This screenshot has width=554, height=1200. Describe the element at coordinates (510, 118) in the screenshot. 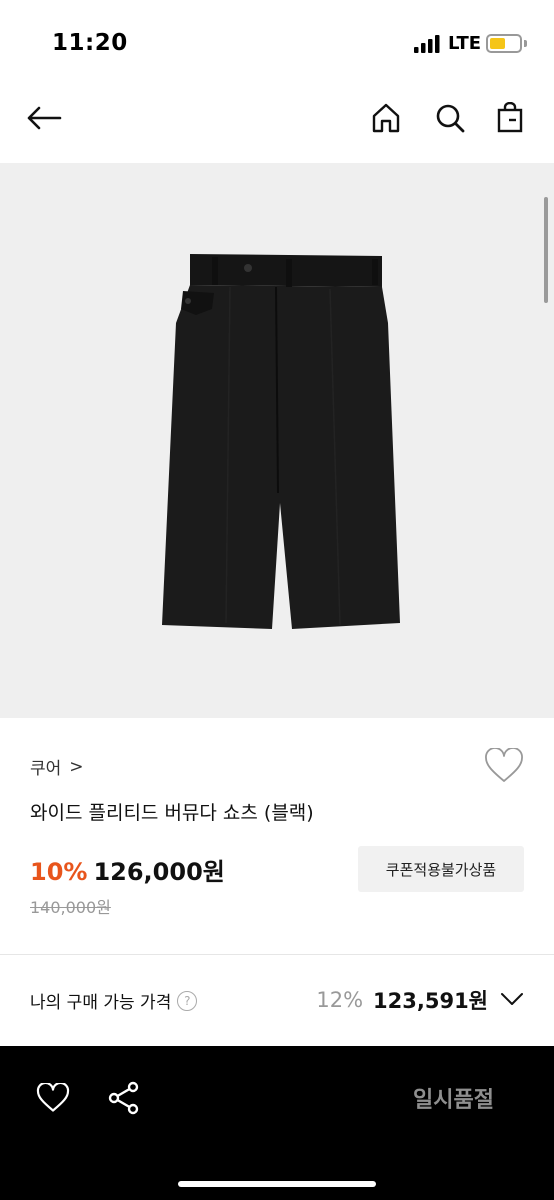

I see `shopping-bag-icon` at that location.